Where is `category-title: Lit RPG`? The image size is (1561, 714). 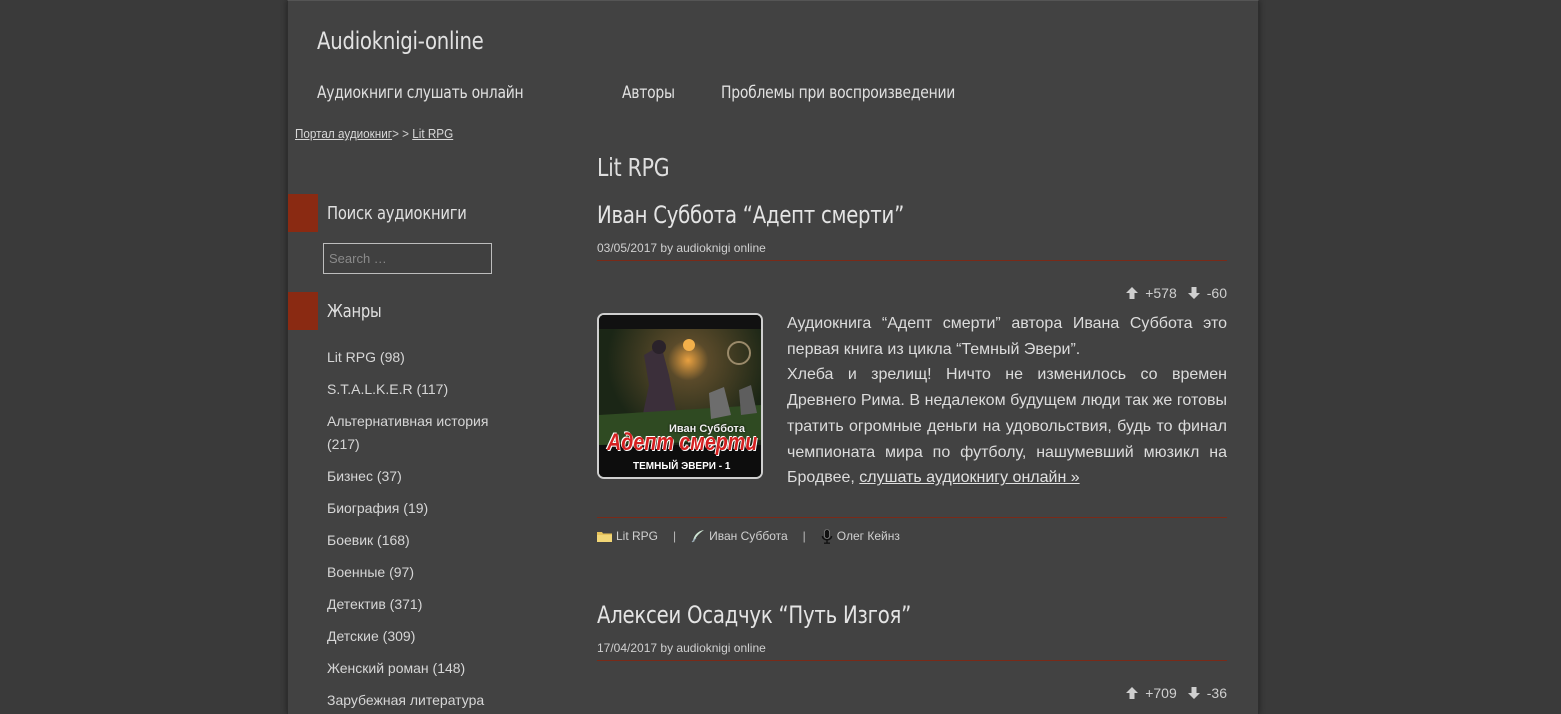 category-title: Lit RPG is located at coordinates (633, 167).